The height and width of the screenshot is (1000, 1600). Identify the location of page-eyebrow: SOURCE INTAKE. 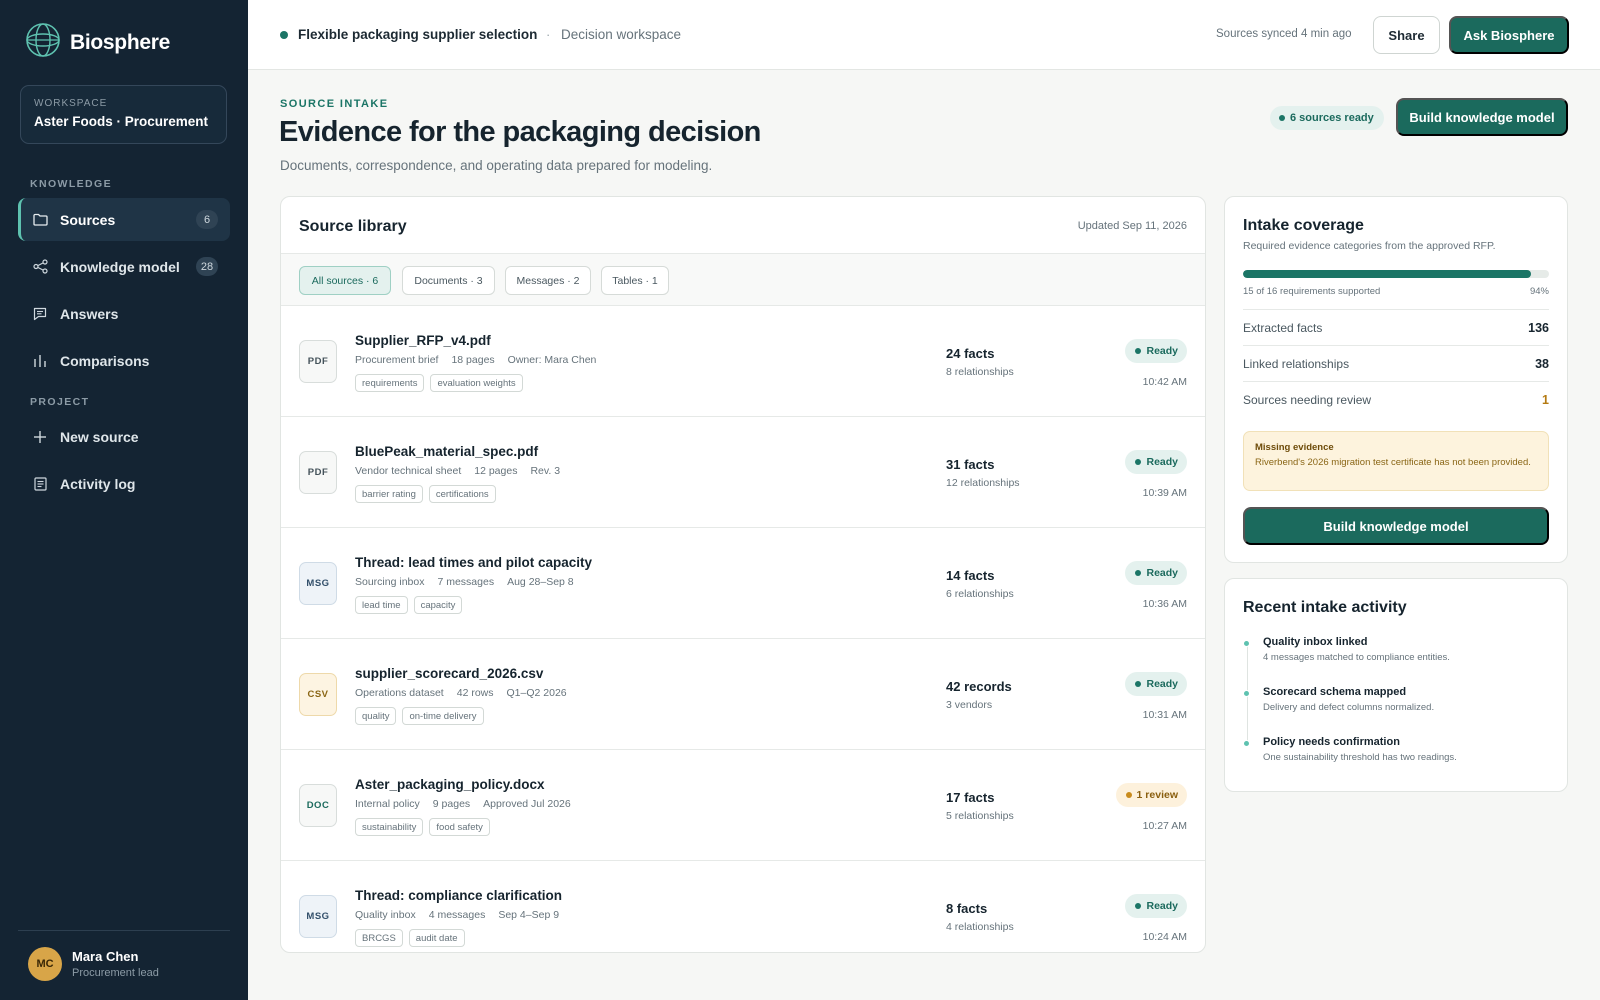
(334, 104).